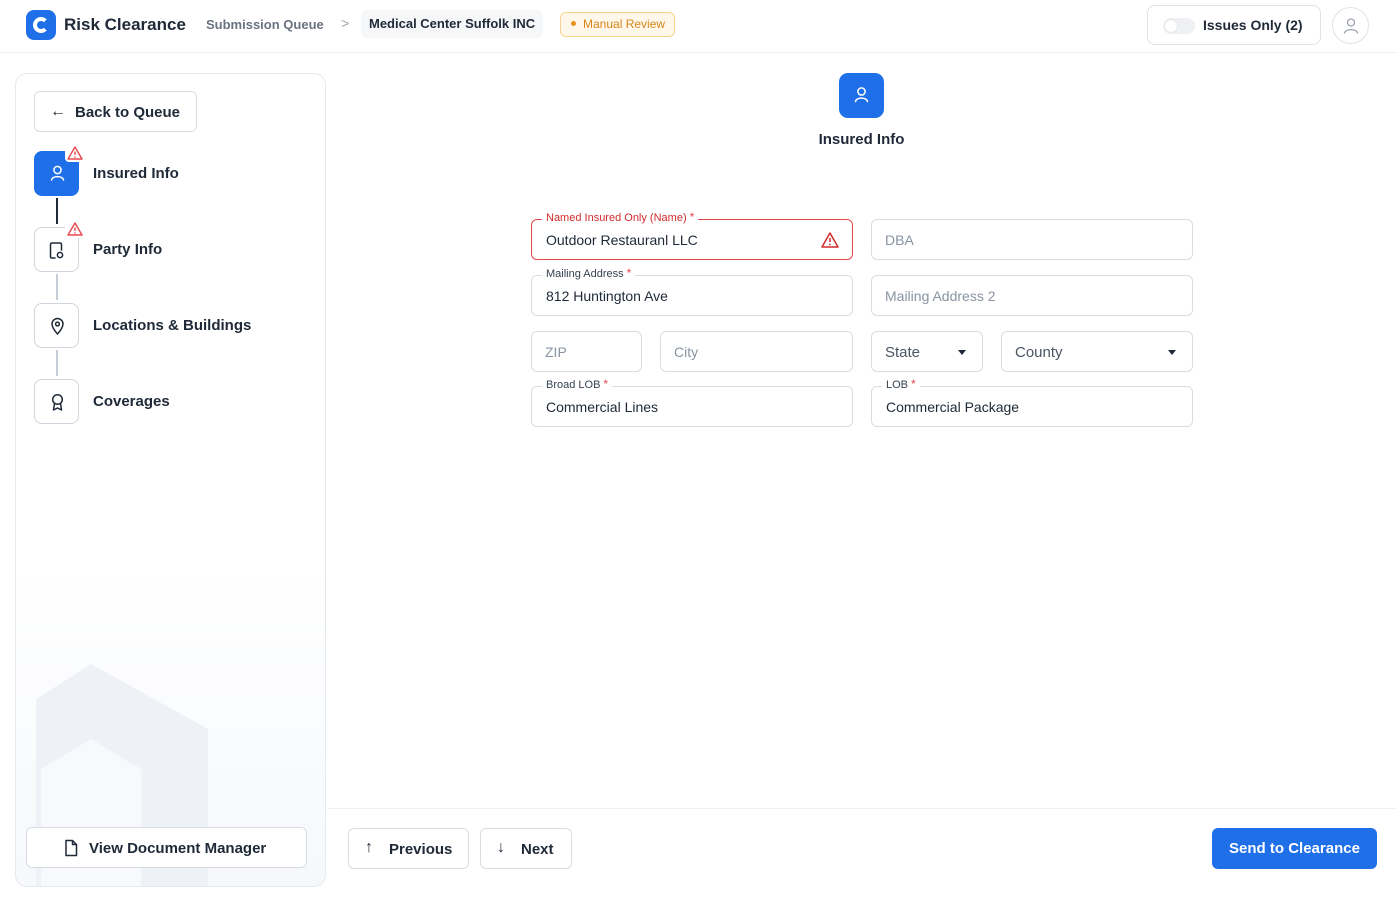 The height and width of the screenshot is (897, 1396). What do you see at coordinates (756, 351) in the screenshot?
I see `city-field: City` at bounding box center [756, 351].